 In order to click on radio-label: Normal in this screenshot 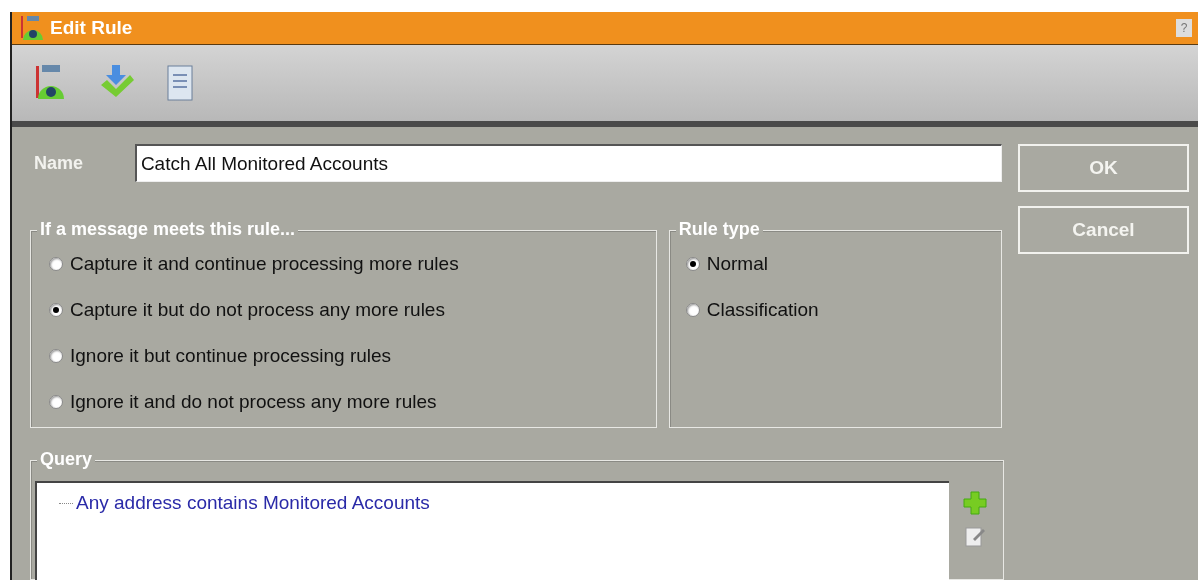, I will do `click(737, 263)`.